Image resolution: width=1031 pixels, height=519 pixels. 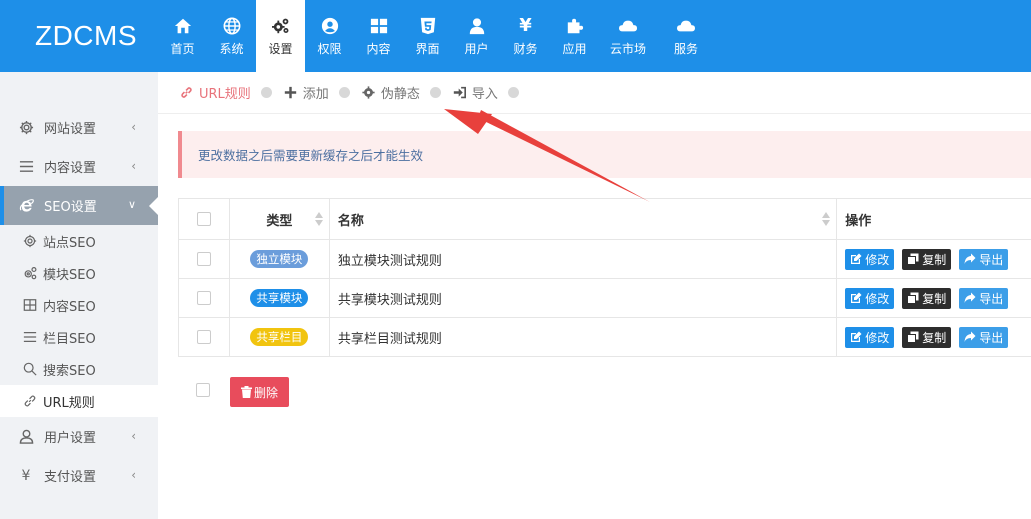 I want to click on nav-label: 权限, so click(x=329, y=48).